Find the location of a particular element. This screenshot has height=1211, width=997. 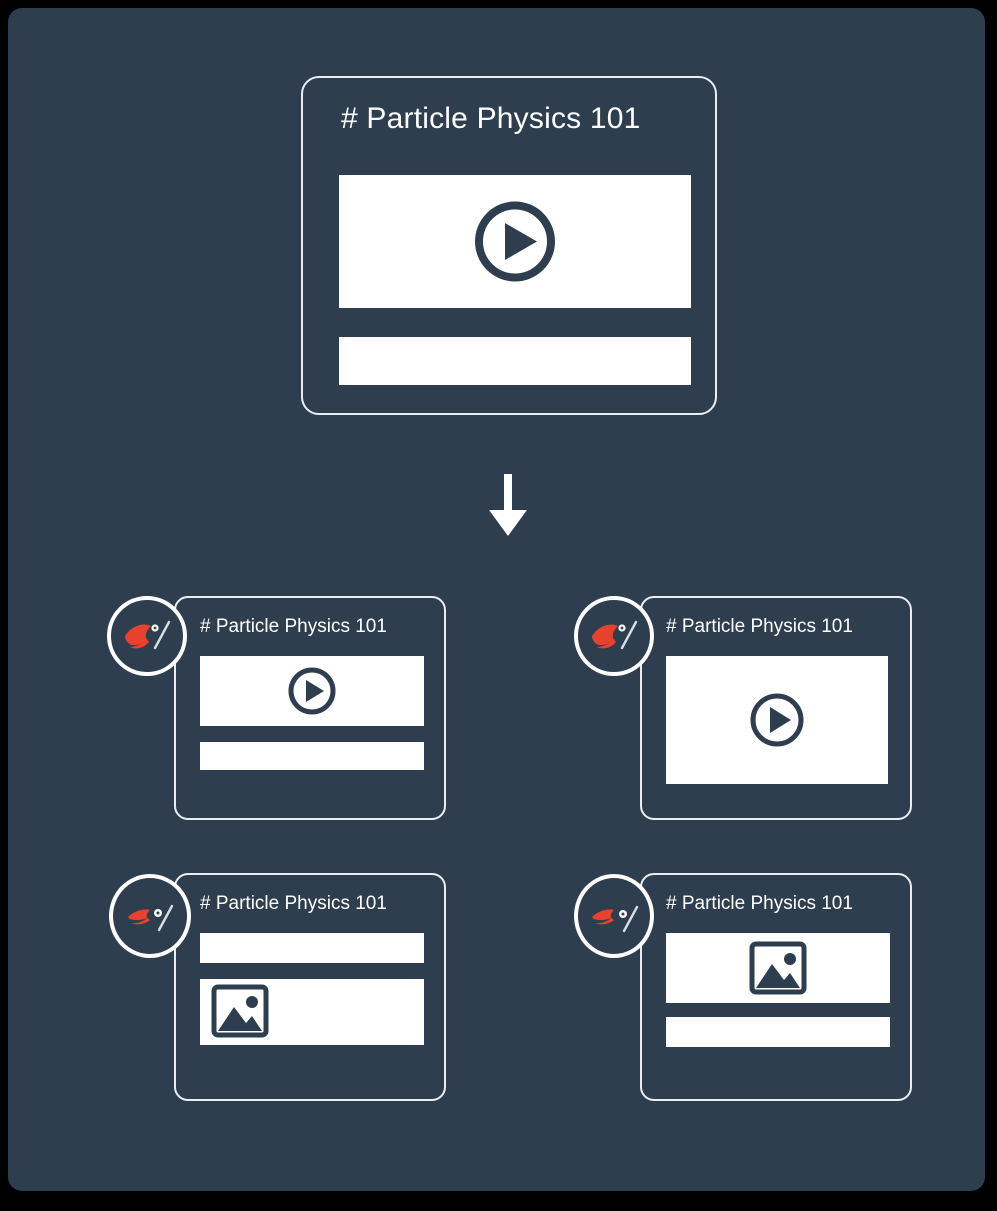

output-card-3-image-block is located at coordinates (312, 1012).